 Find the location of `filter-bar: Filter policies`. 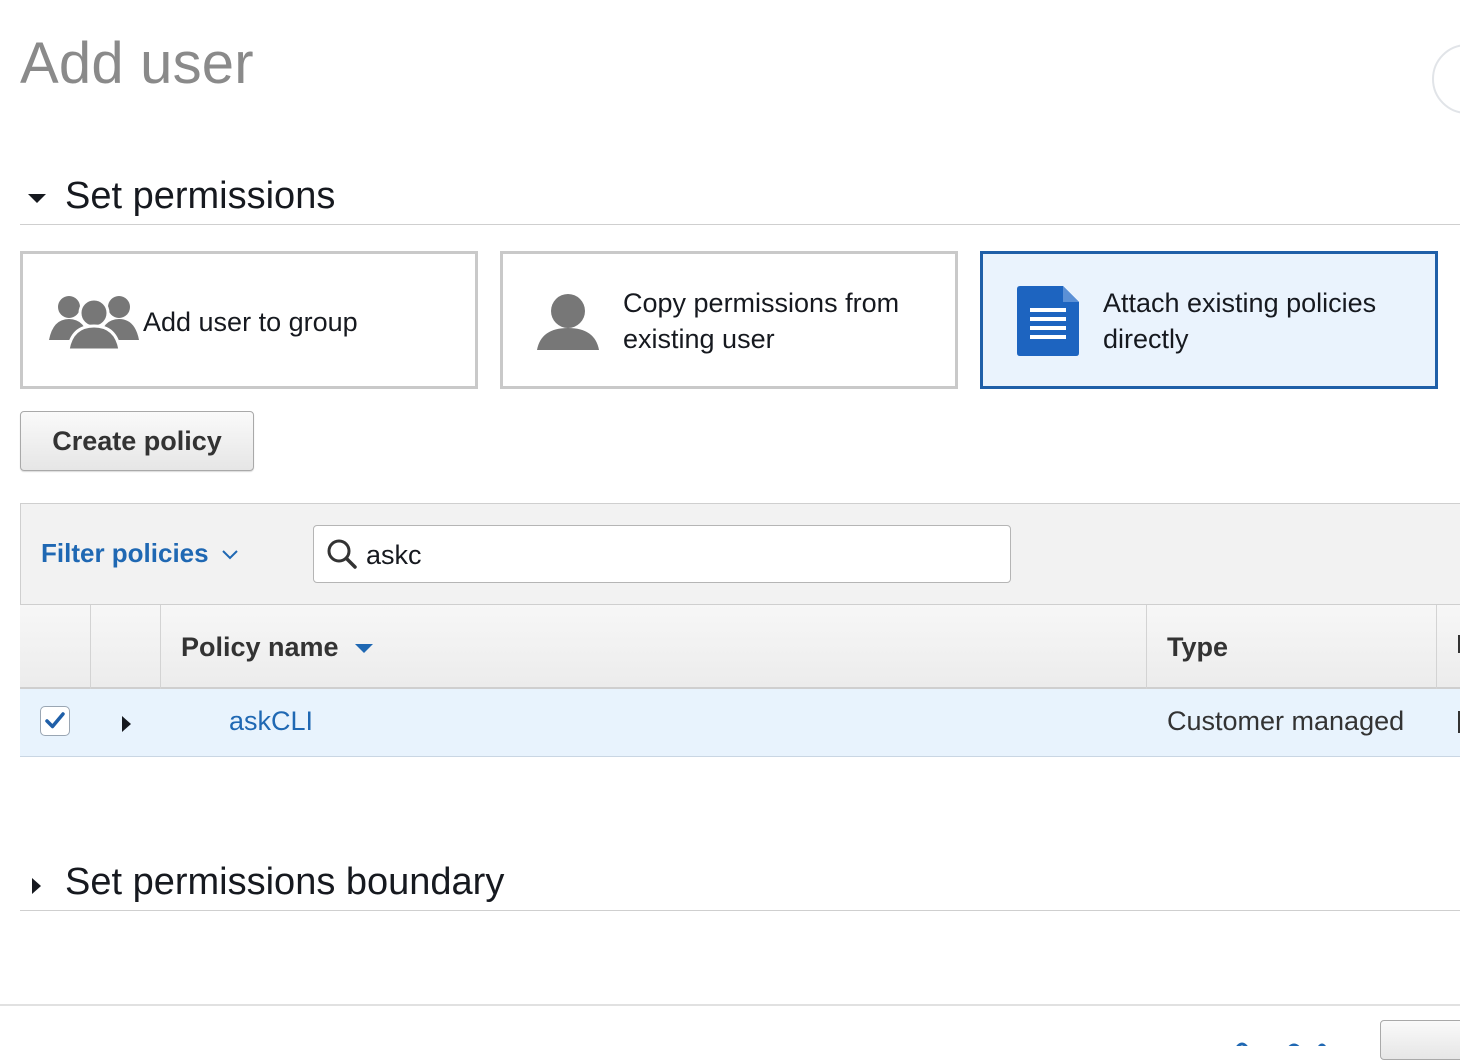

filter-bar: Filter policies is located at coordinates (740, 554).